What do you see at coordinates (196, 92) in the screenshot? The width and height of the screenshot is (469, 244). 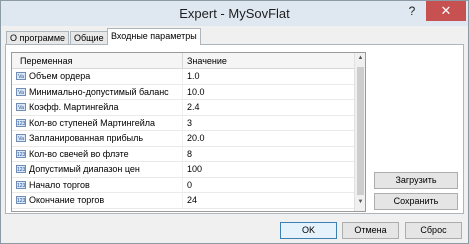 I see `parameter-value: 10.0` at bounding box center [196, 92].